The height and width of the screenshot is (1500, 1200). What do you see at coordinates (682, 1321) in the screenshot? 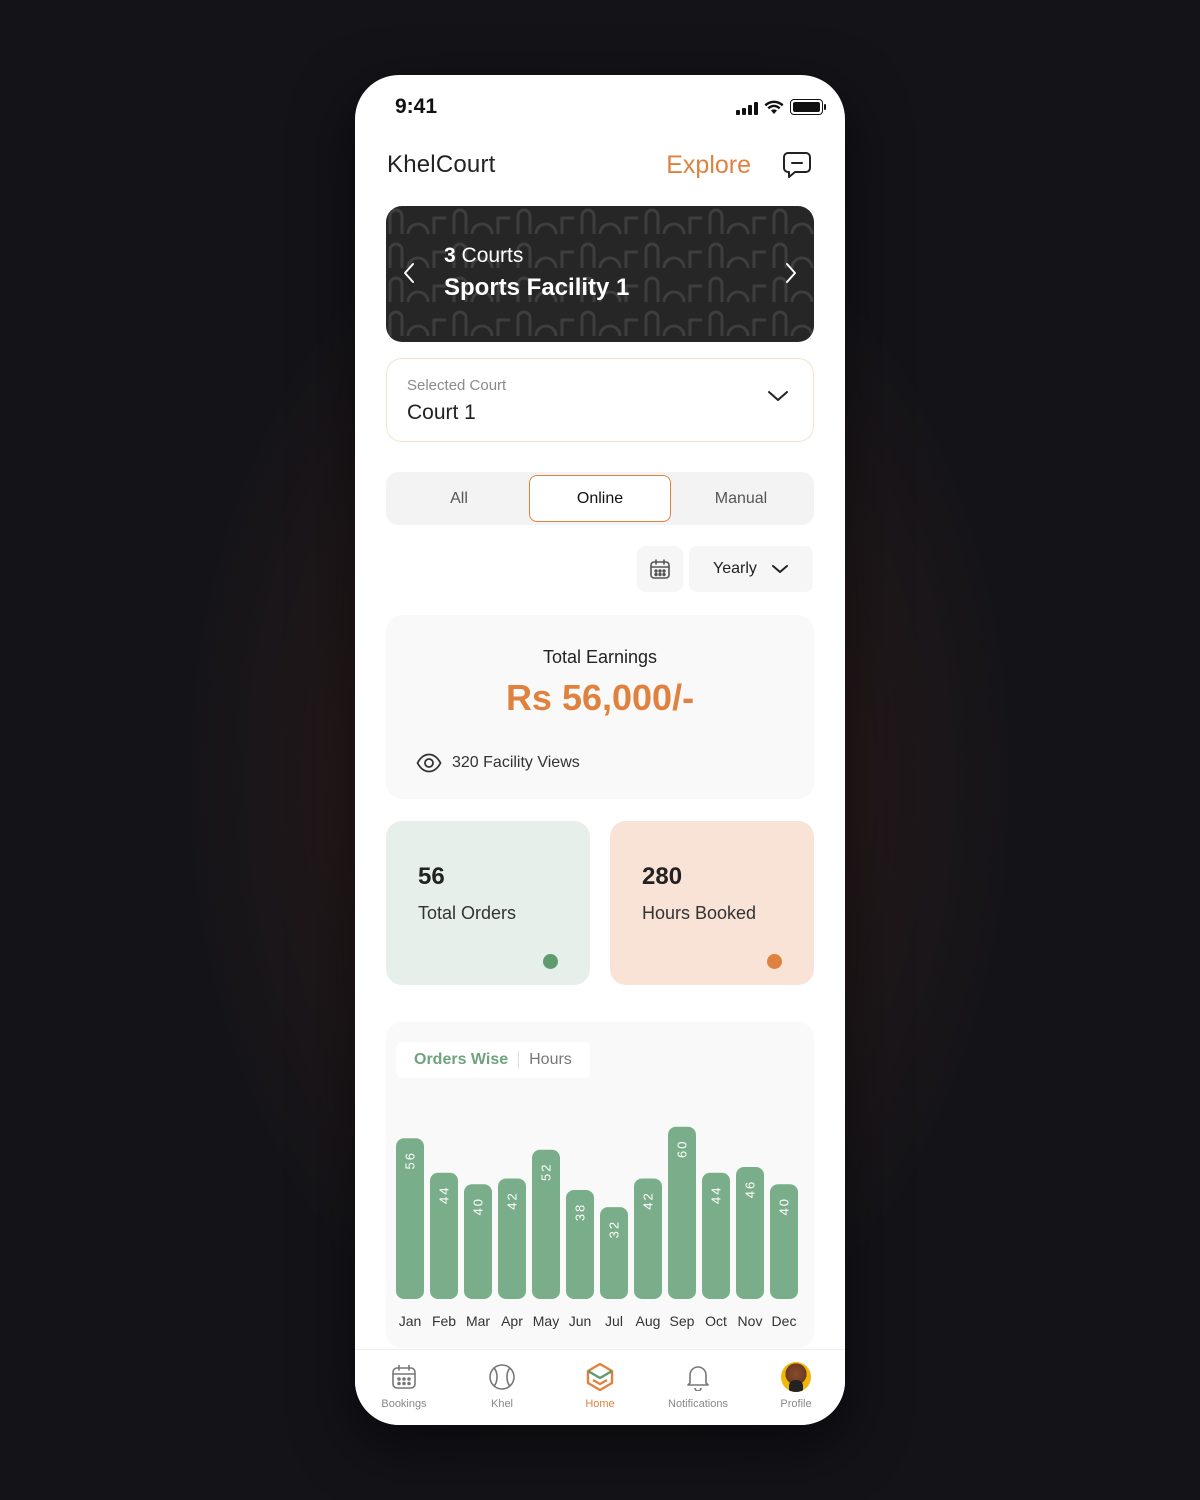
I see `x-axis-label: Sep` at bounding box center [682, 1321].